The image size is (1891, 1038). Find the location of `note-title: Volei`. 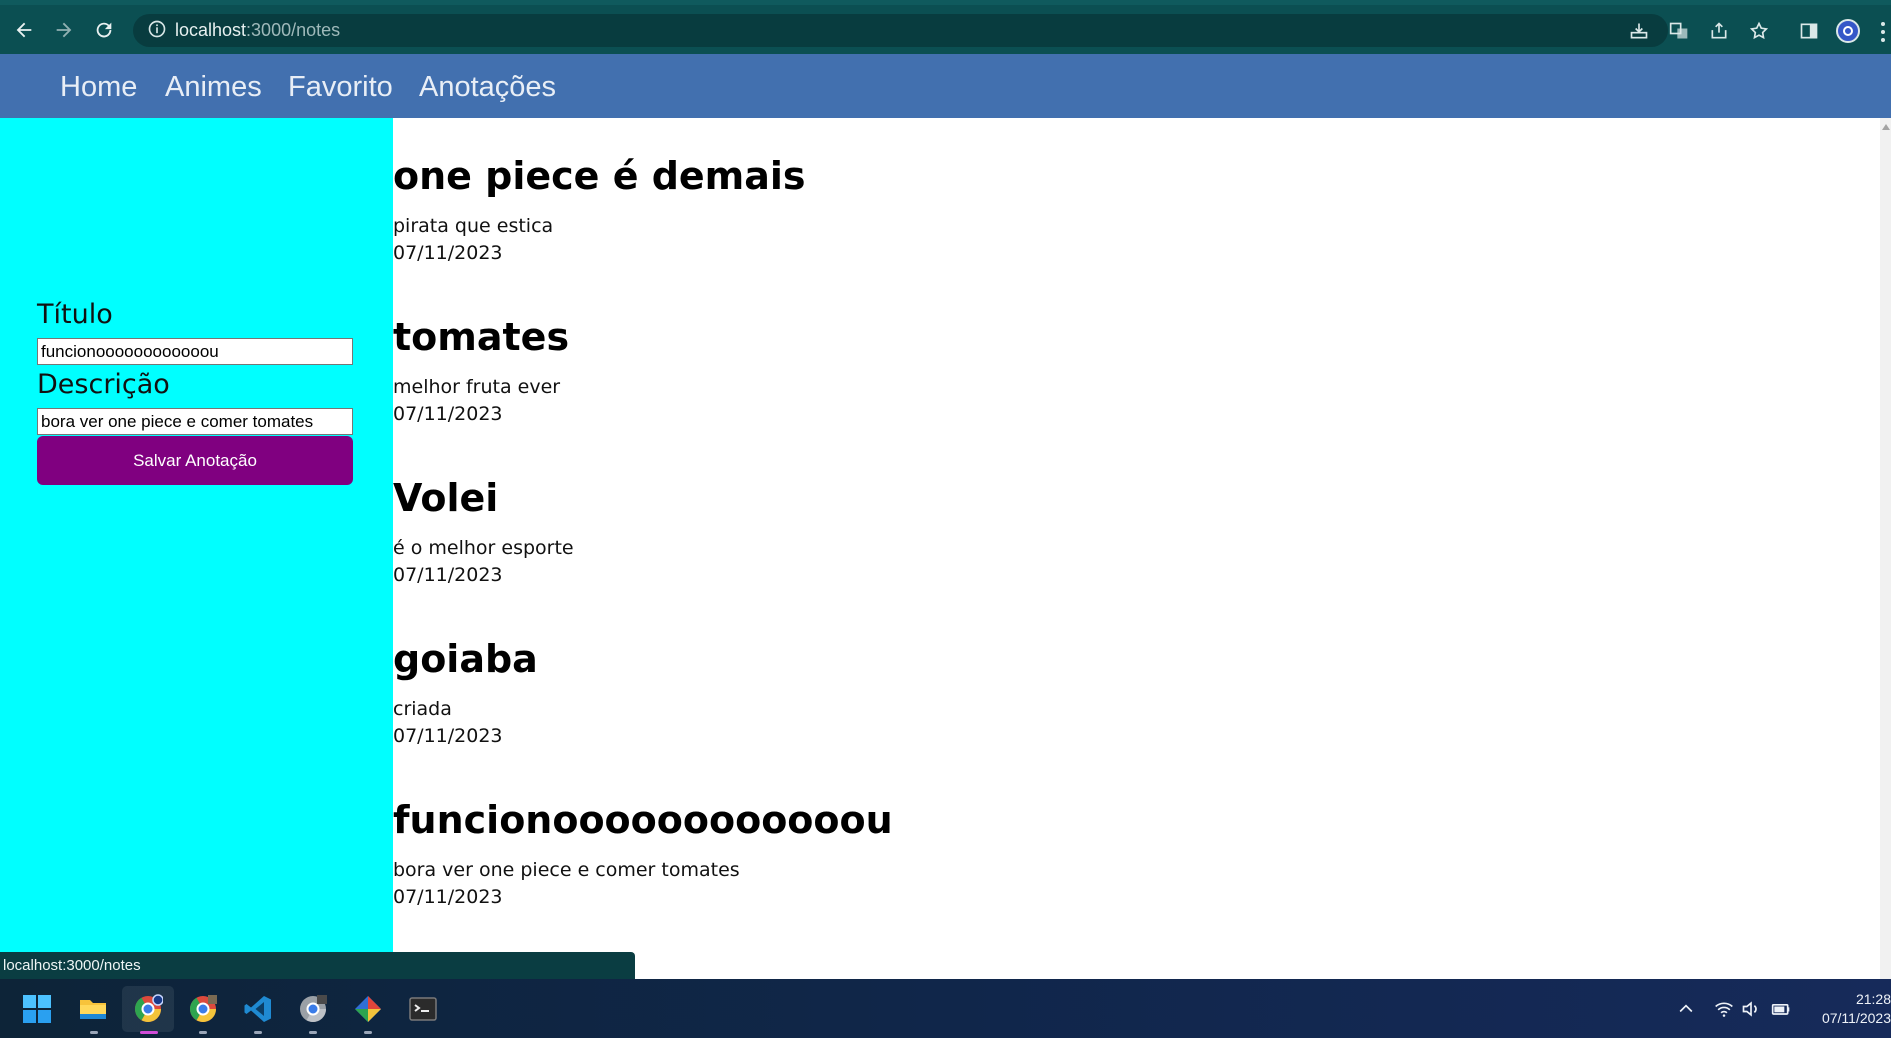

note-title: Volei is located at coordinates (446, 498).